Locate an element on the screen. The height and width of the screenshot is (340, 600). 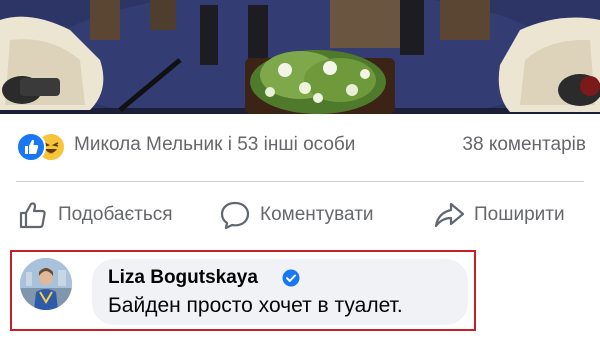
reactors-summary-link: Микола Мельник і 53 інші особи is located at coordinates (214, 145).